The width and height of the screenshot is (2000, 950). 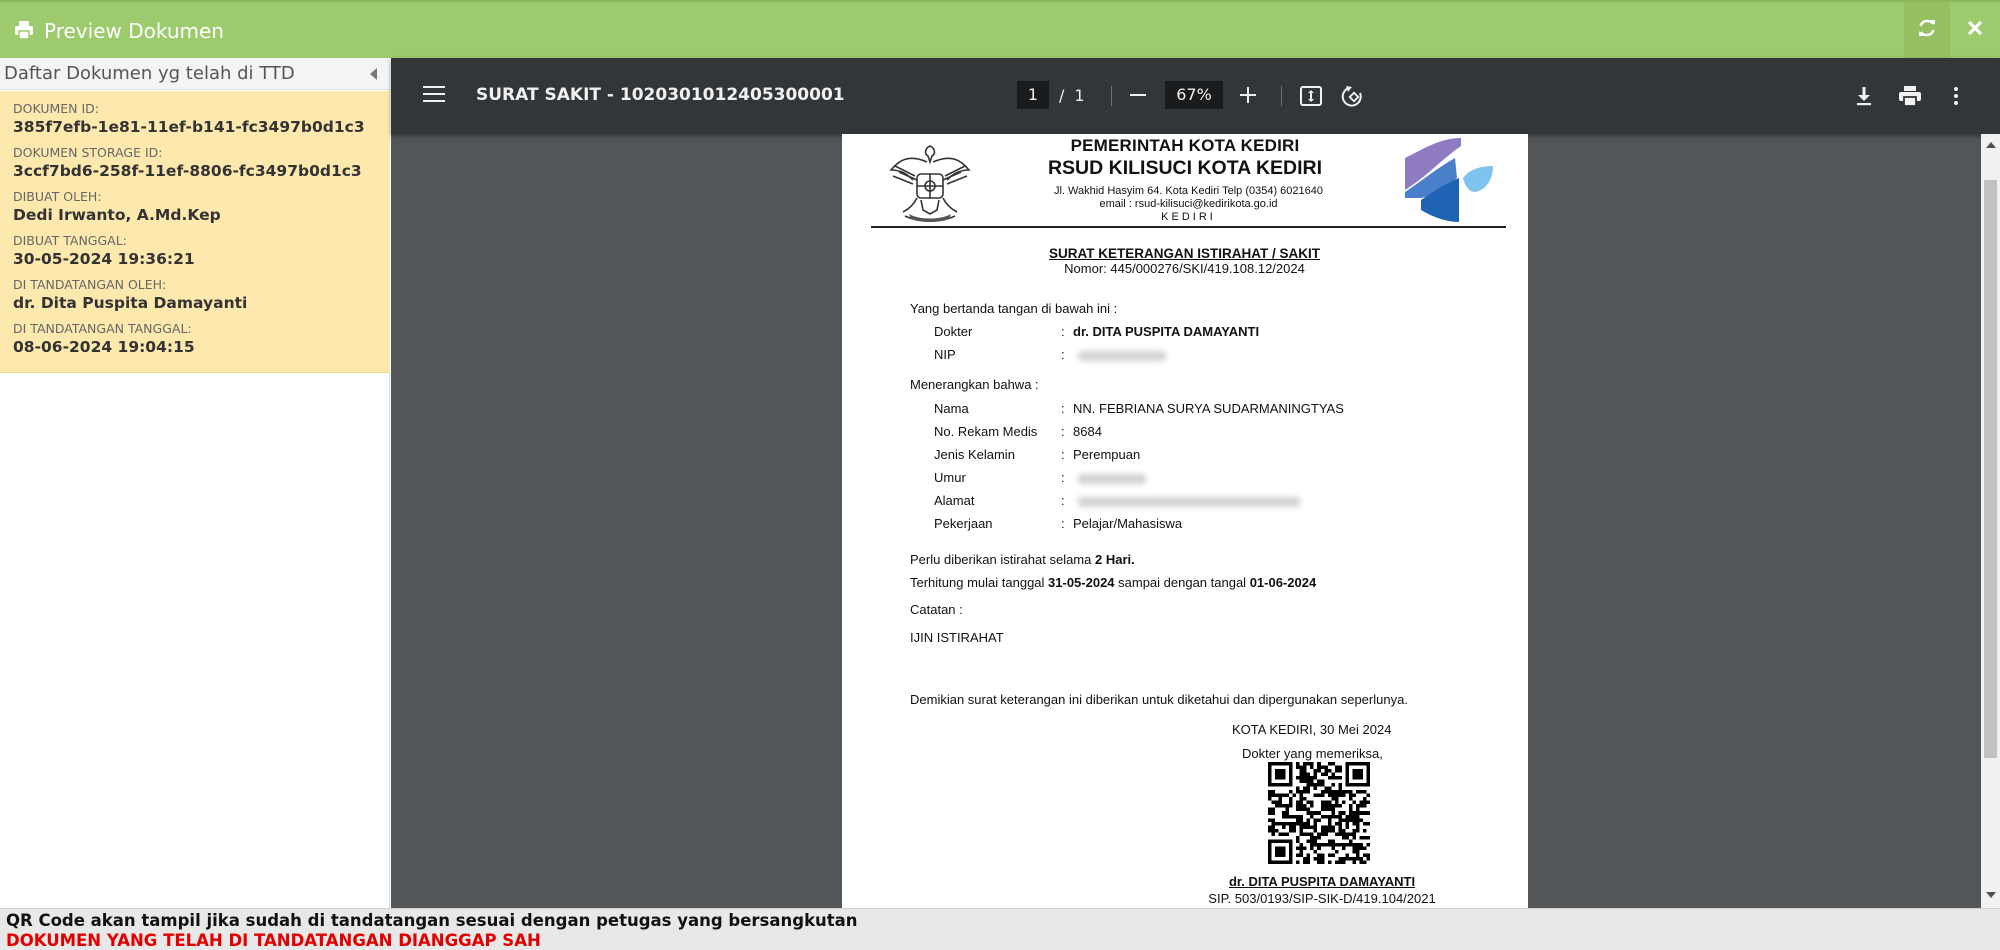 I want to click on title-bar: Preview Dokumen, so click(x=1000, y=29).